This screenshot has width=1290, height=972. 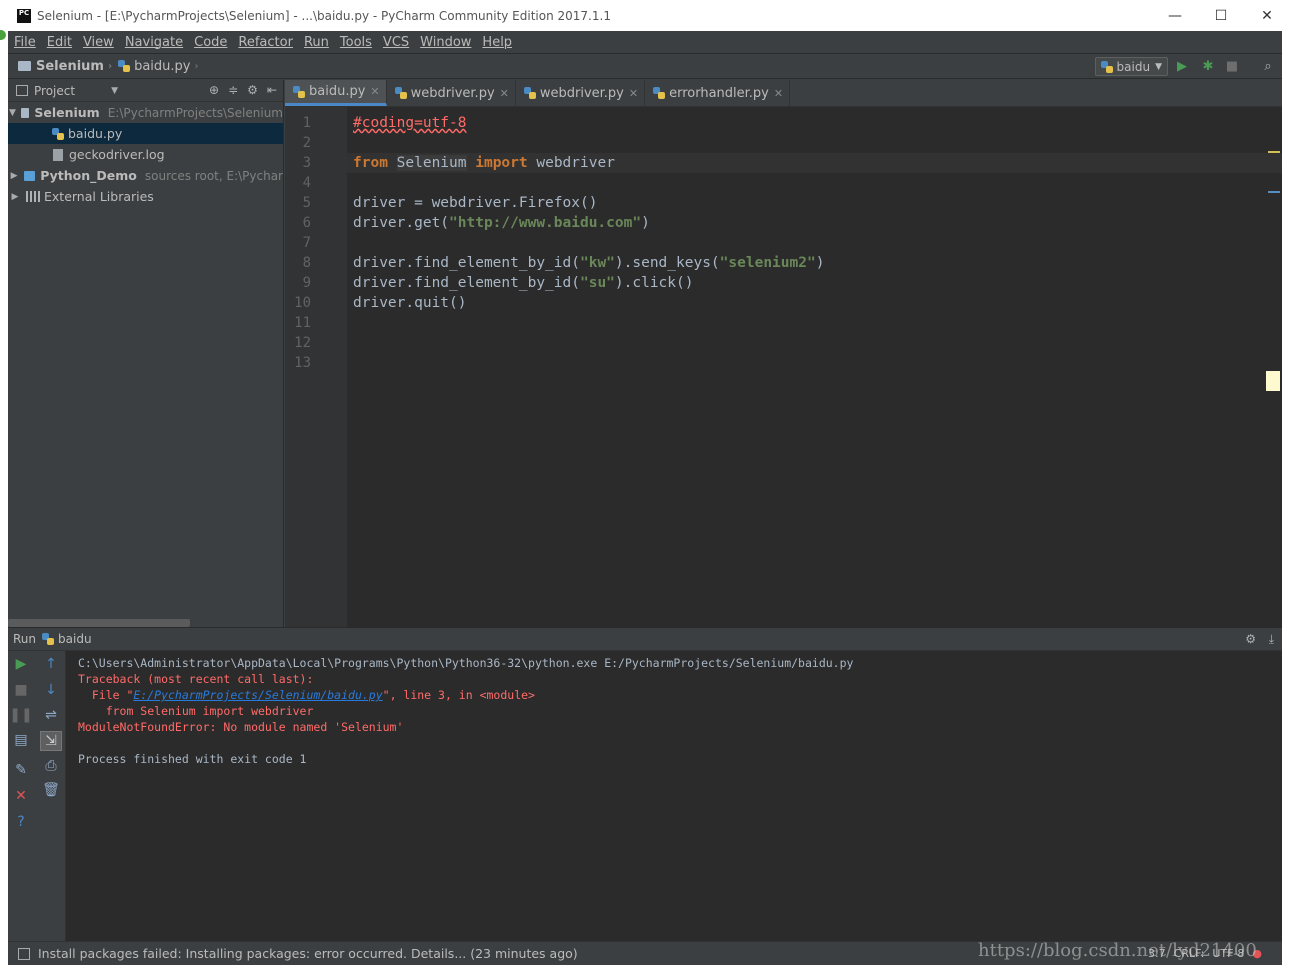 I want to click on window-edge, so click(x=1286, y=501).